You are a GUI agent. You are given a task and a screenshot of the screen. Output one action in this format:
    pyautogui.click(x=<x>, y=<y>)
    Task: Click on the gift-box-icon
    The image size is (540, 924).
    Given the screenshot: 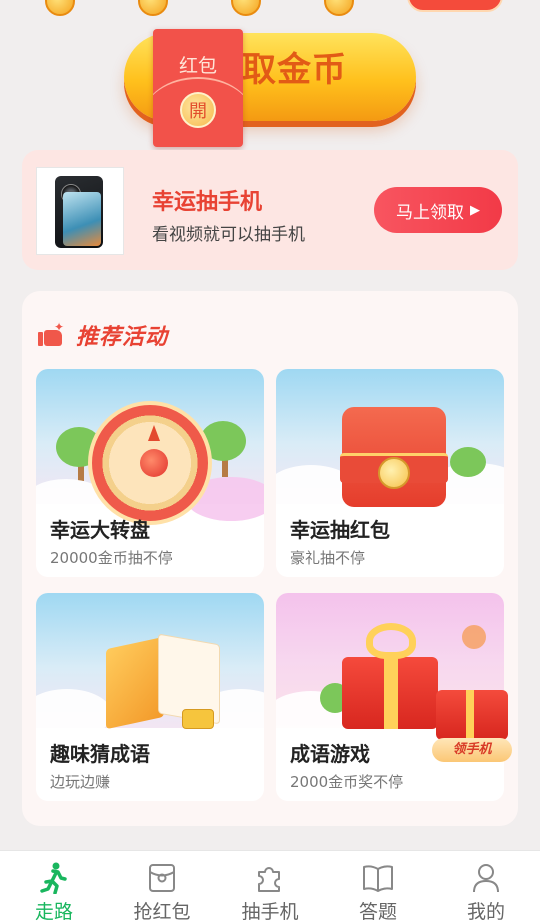 What is the action you would take?
    pyautogui.click(x=390, y=676)
    